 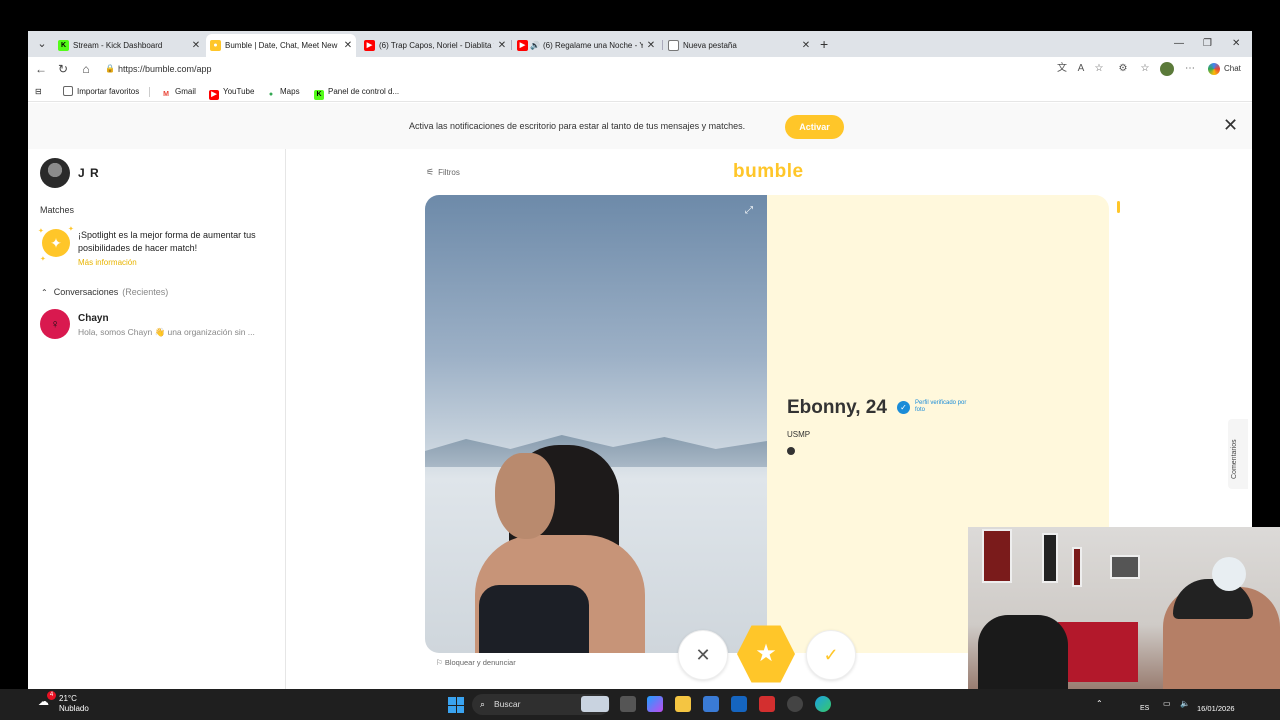 What do you see at coordinates (595, 704) in the screenshot?
I see `search-highlight-icon` at bounding box center [595, 704].